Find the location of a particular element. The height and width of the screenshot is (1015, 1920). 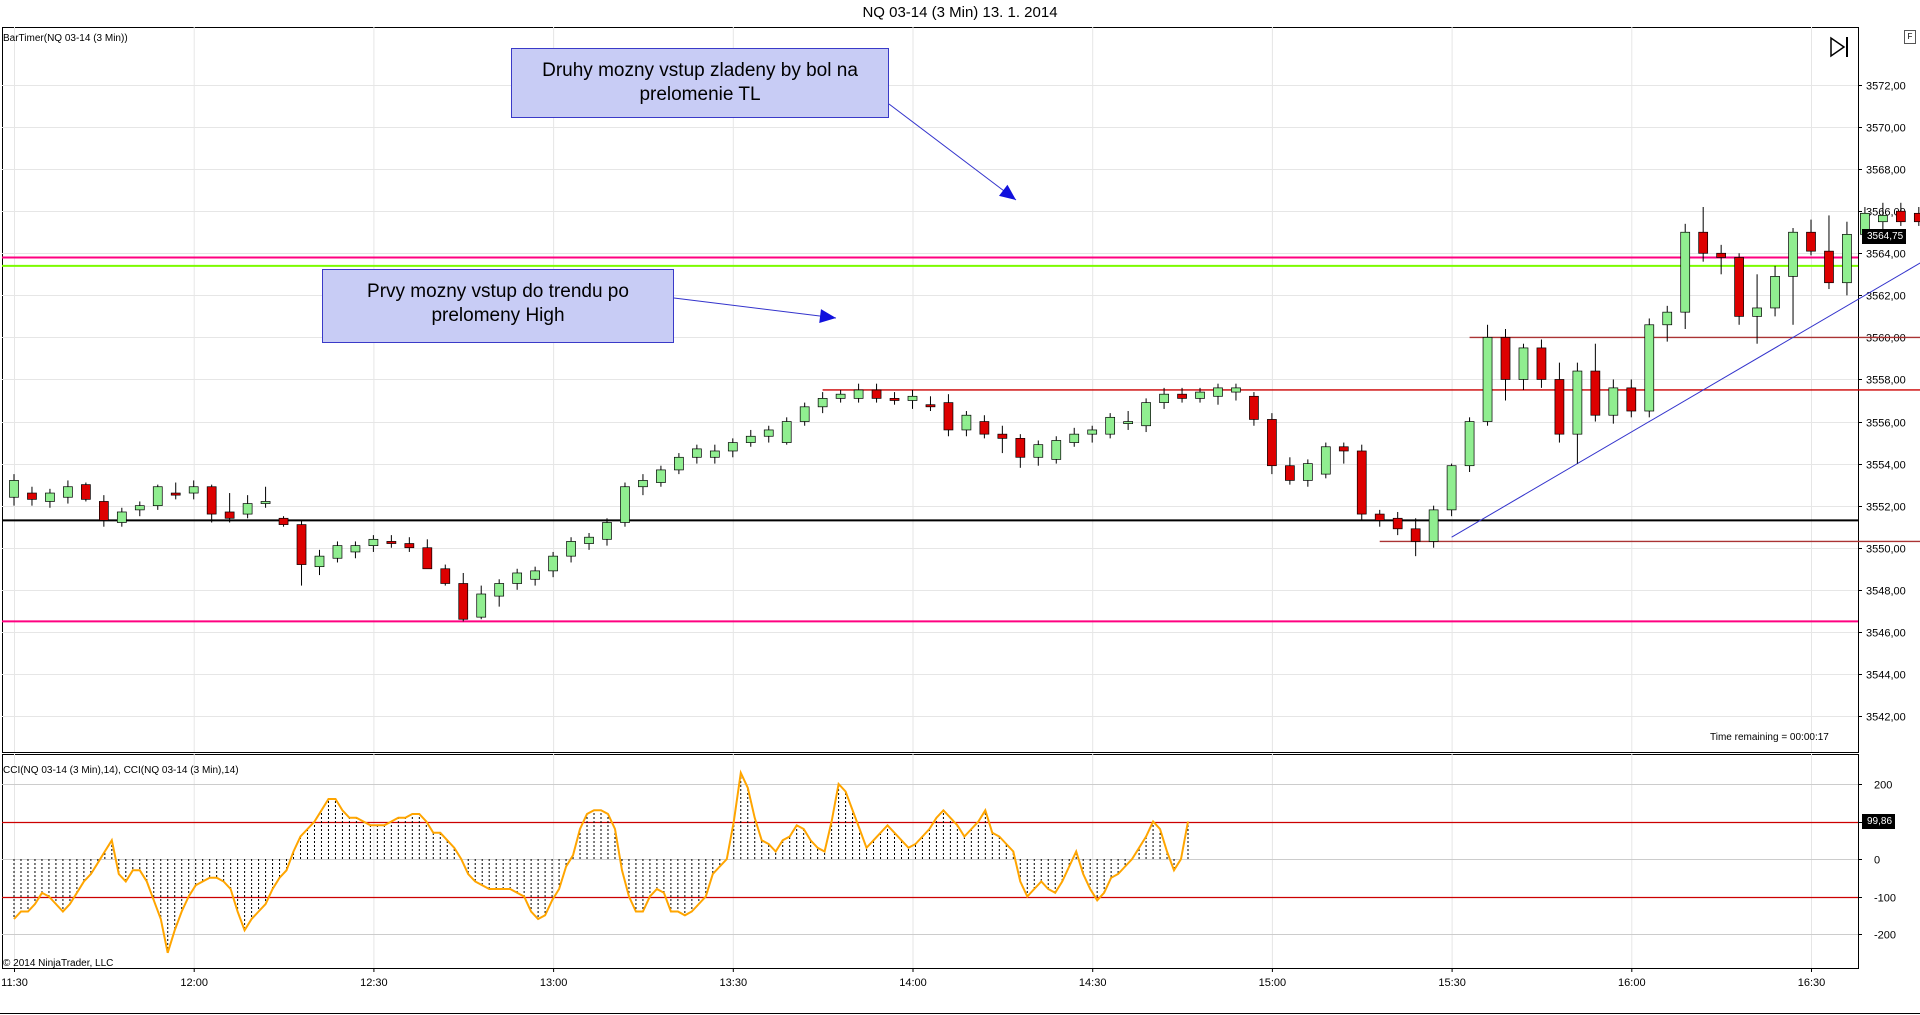

x-tick-label: 12:00 is located at coordinates (194, 983).